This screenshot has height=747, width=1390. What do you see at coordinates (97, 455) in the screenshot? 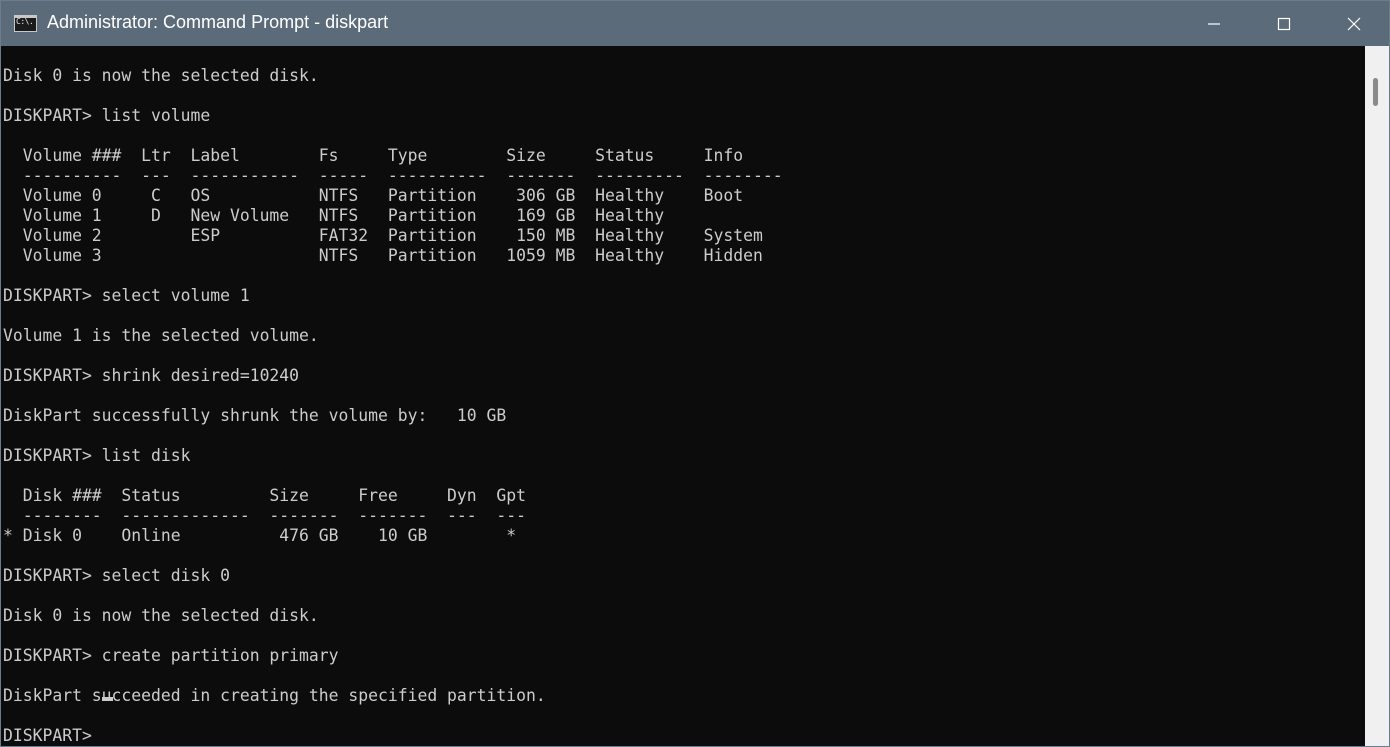
I see `console-line: DISKPART> list disk` at bounding box center [97, 455].